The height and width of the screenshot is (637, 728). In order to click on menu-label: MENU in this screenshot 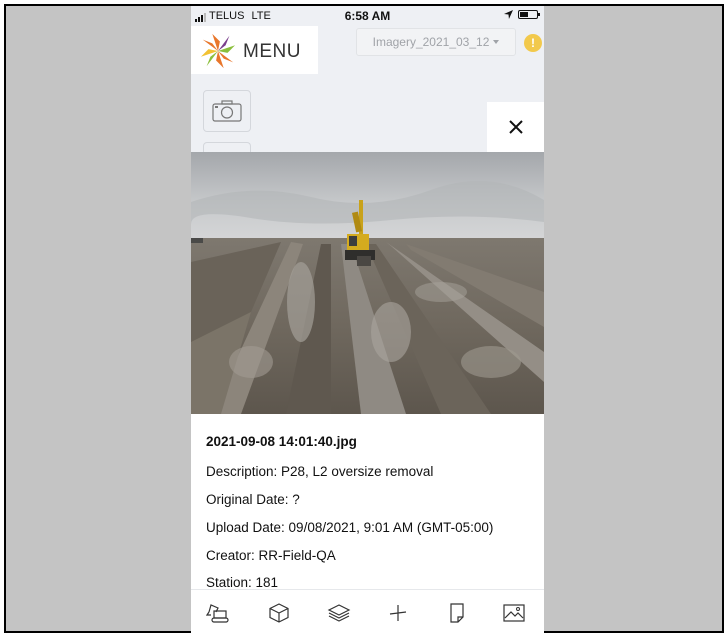, I will do `click(272, 51)`.